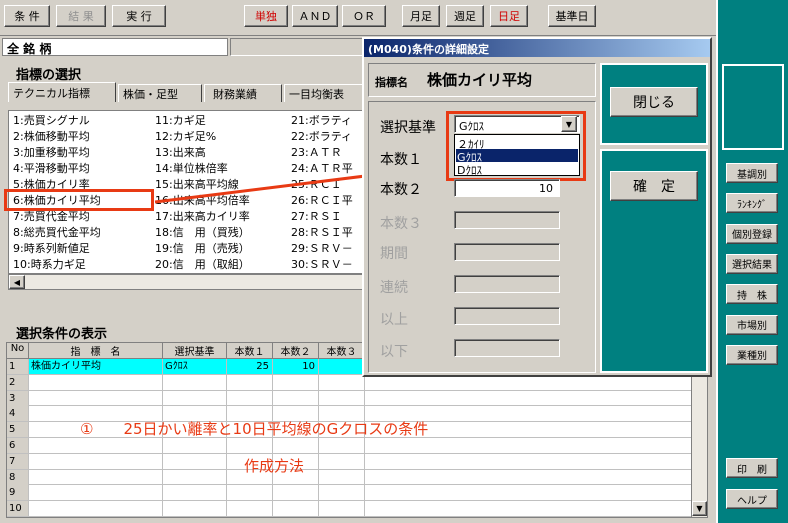 This screenshot has width=788, height=523. Describe the element at coordinates (296, 350) in the screenshot. I see `column-header: 本数２` at that location.